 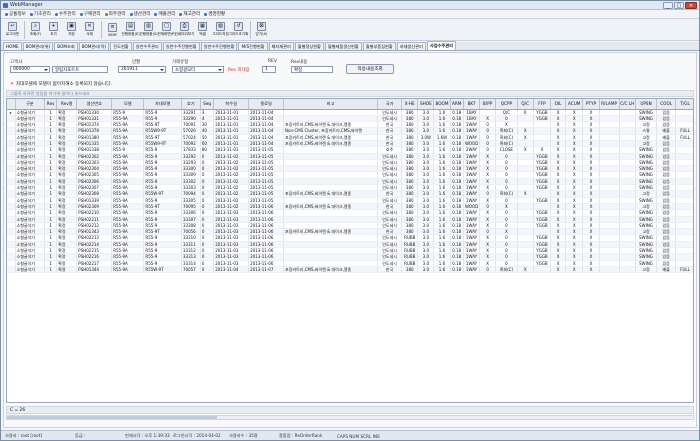 I want to click on column-header: 생산번호, so click(x=94, y=104).